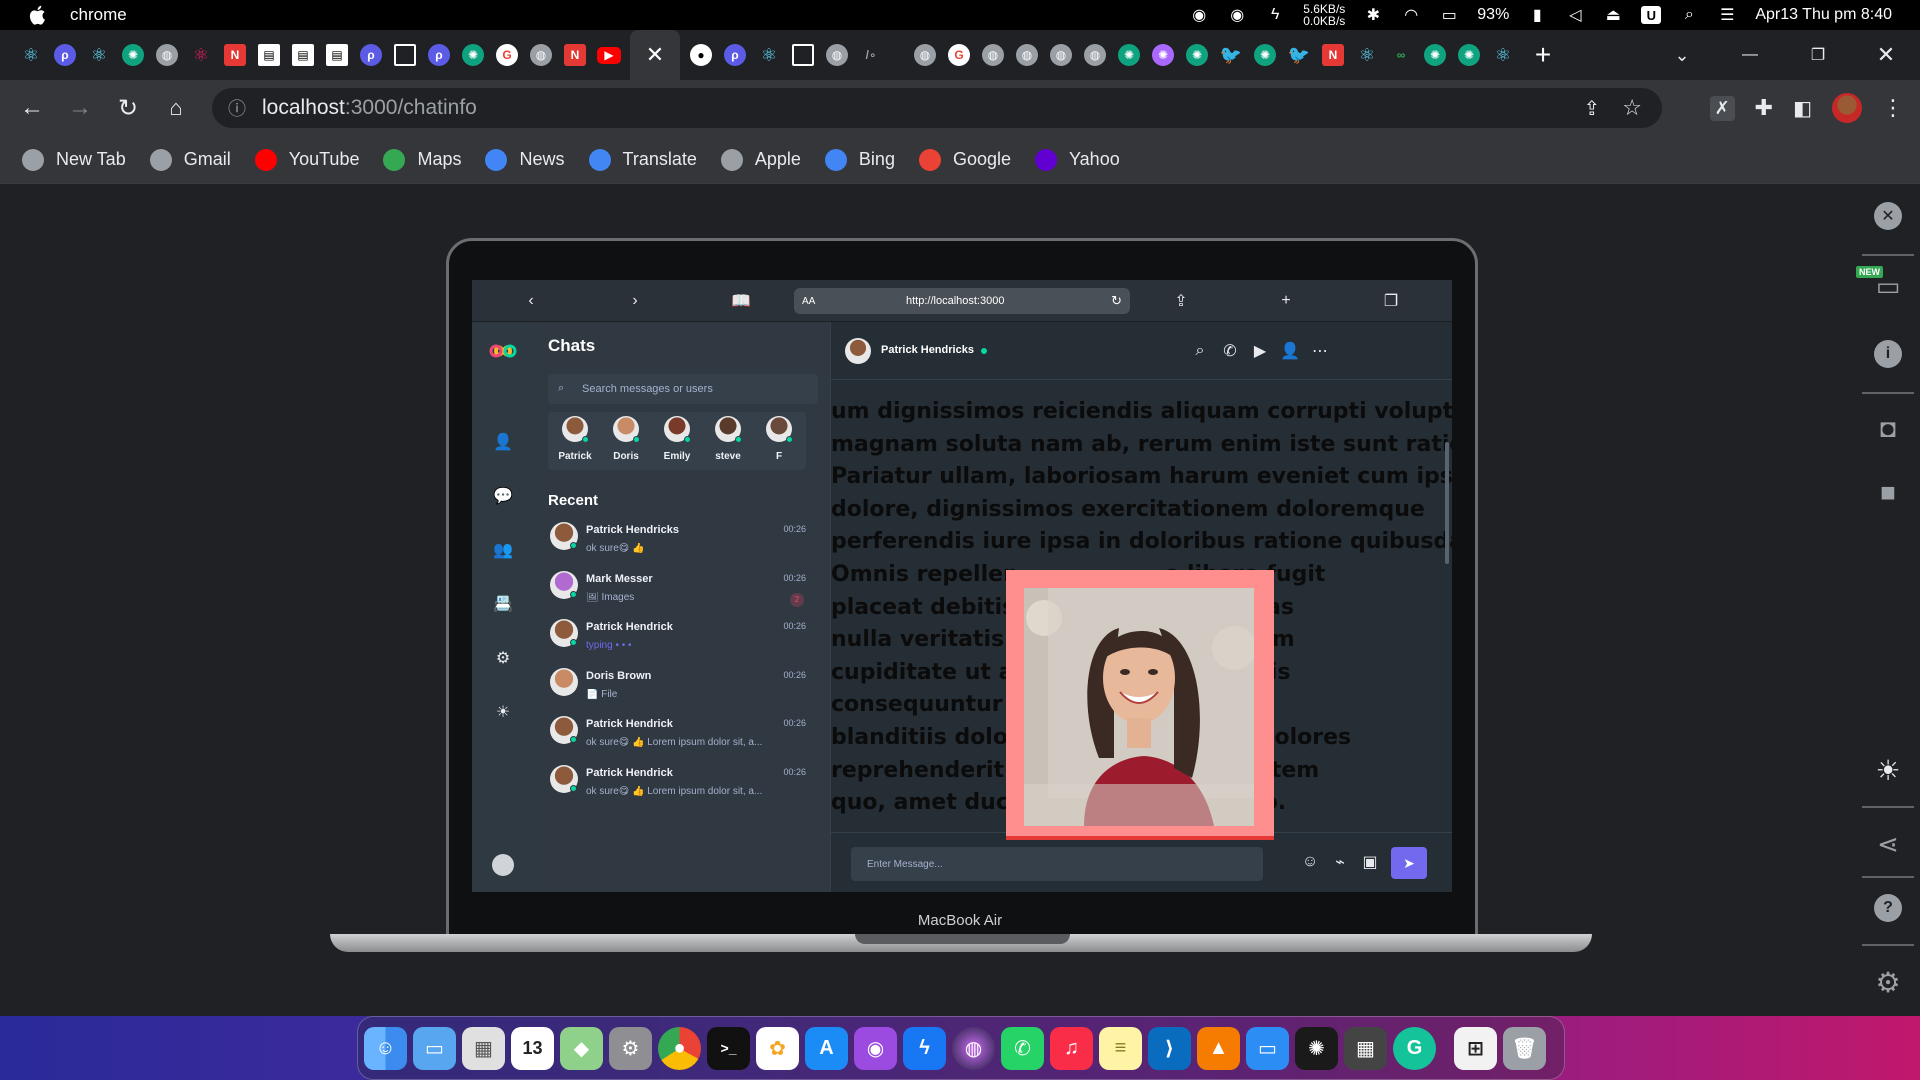  What do you see at coordinates (683, 691) in the screenshot?
I see `conversation-item: Doris Brown 📄 File 00:26` at bounding box center [683, 691].